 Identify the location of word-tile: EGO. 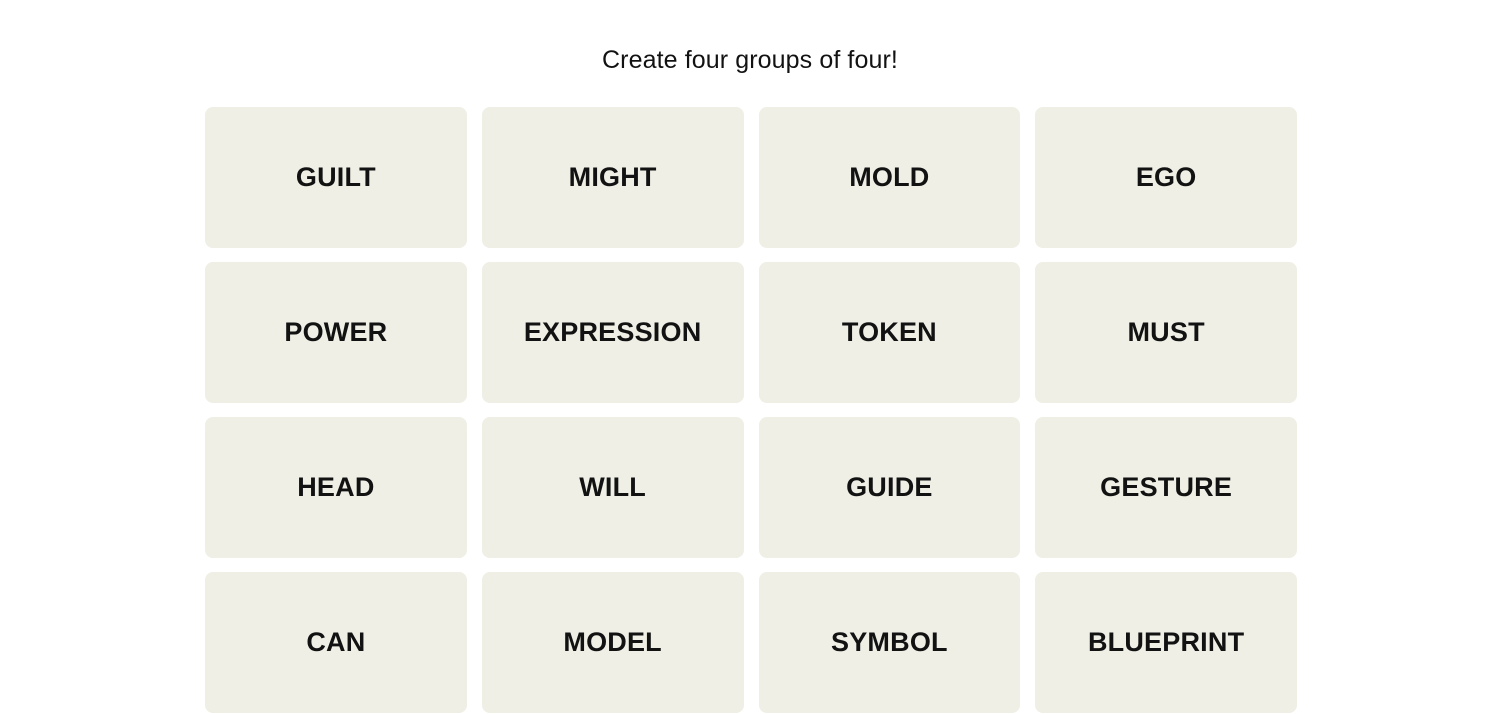
(1166, 177).